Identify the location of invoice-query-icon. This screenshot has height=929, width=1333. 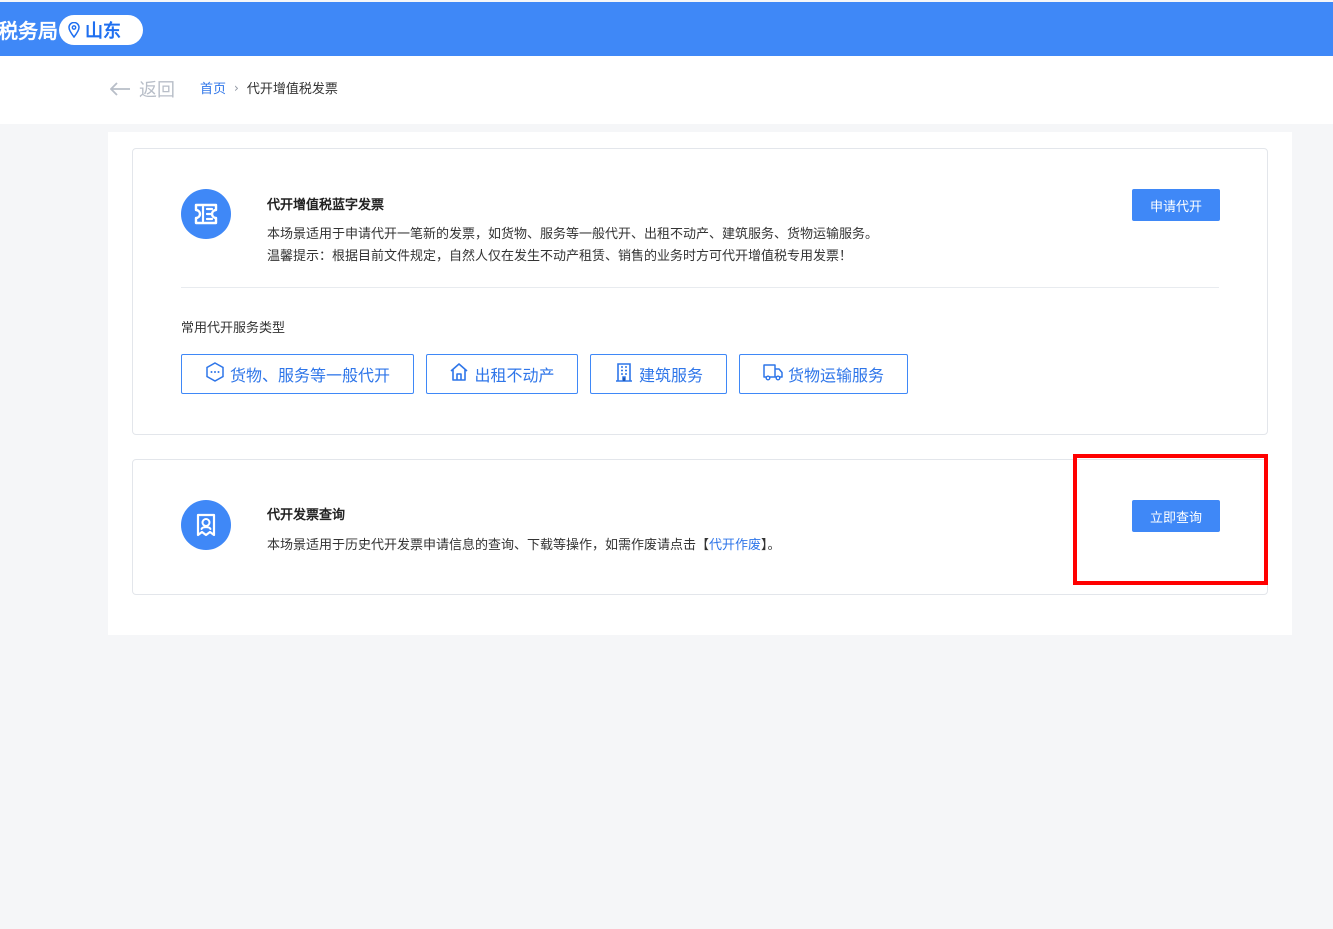
(206, 525).